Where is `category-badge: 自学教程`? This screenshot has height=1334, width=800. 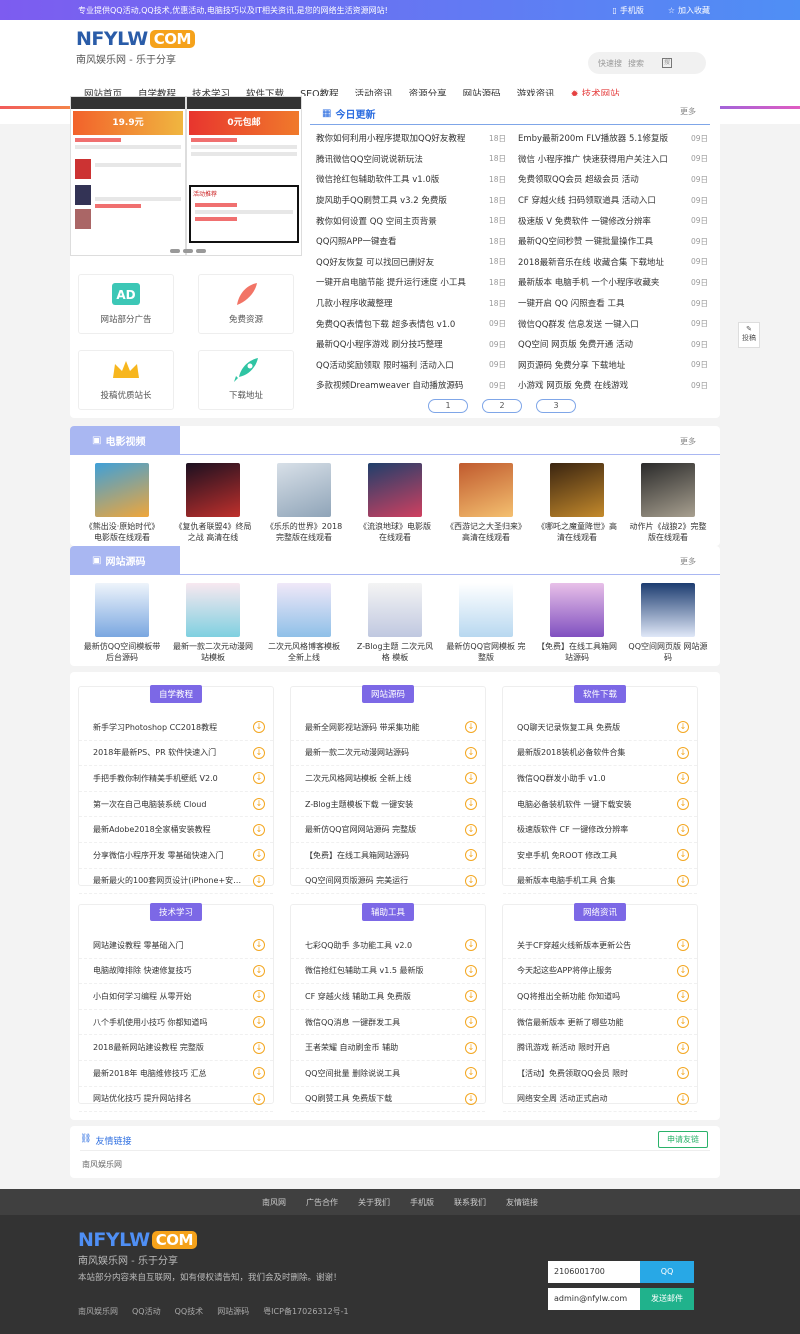 category-badge: 自学教程 is located at coordinates (176, 694).